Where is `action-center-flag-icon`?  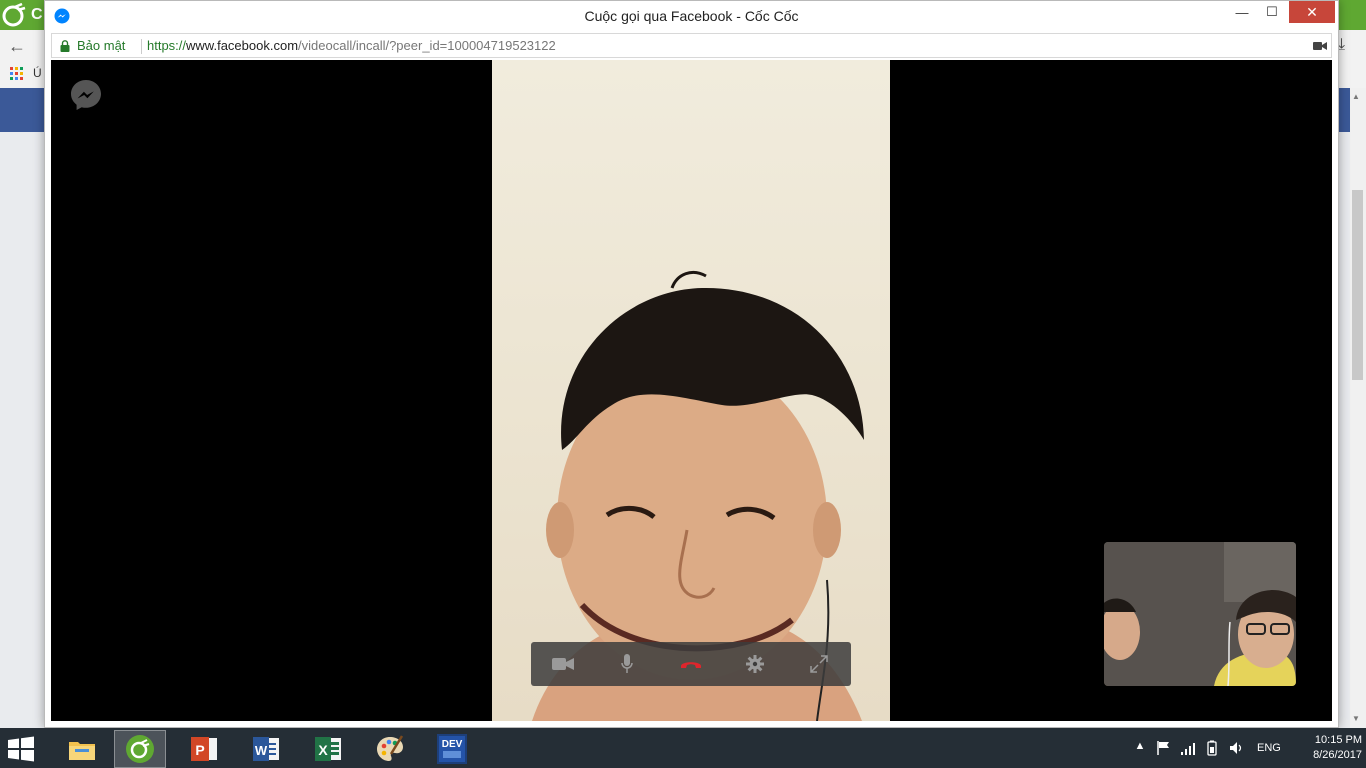
action-center-flag-icon is located at coordinates (1164, 748).